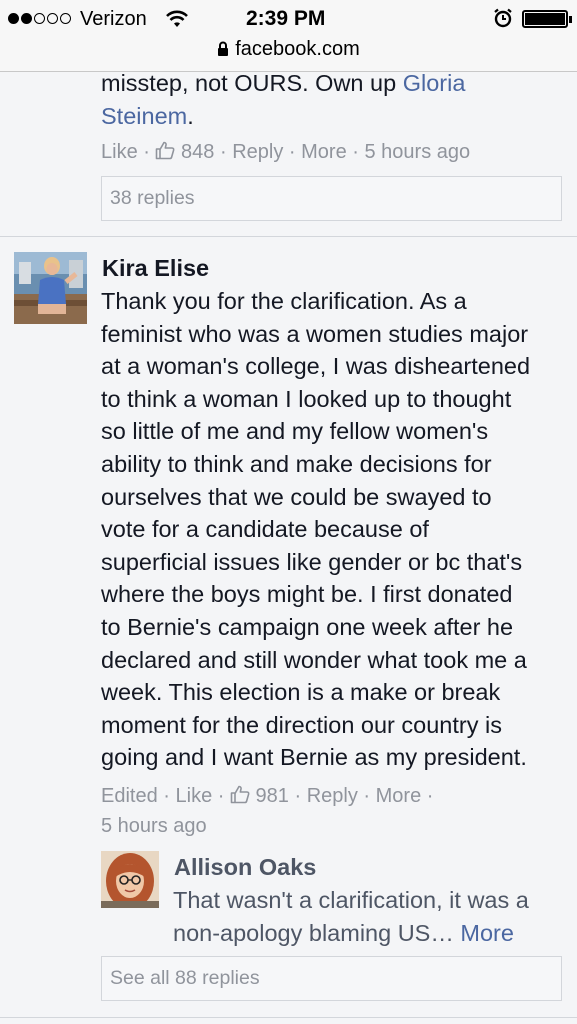 The image size is (577, 1024). What do you see at coordinates (314, 659) in the screenshot?
I see `comment-line: declared and still wonder what took me a` at bounding box center [314, 659].